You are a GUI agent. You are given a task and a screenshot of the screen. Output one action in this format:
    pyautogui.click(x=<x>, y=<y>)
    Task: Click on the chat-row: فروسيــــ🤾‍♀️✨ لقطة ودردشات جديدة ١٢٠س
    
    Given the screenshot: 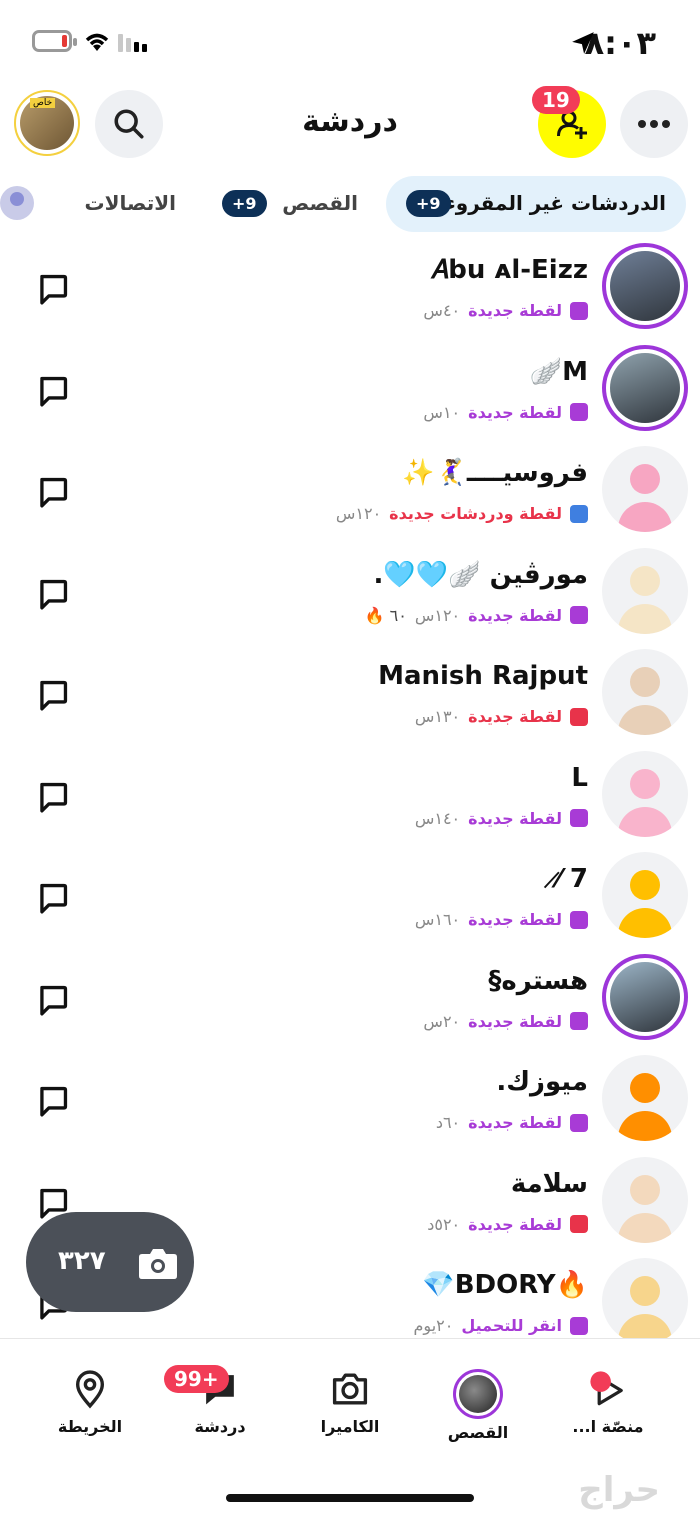 What is the action you would take?
    pyautogui.click(x=350, y=496)
    